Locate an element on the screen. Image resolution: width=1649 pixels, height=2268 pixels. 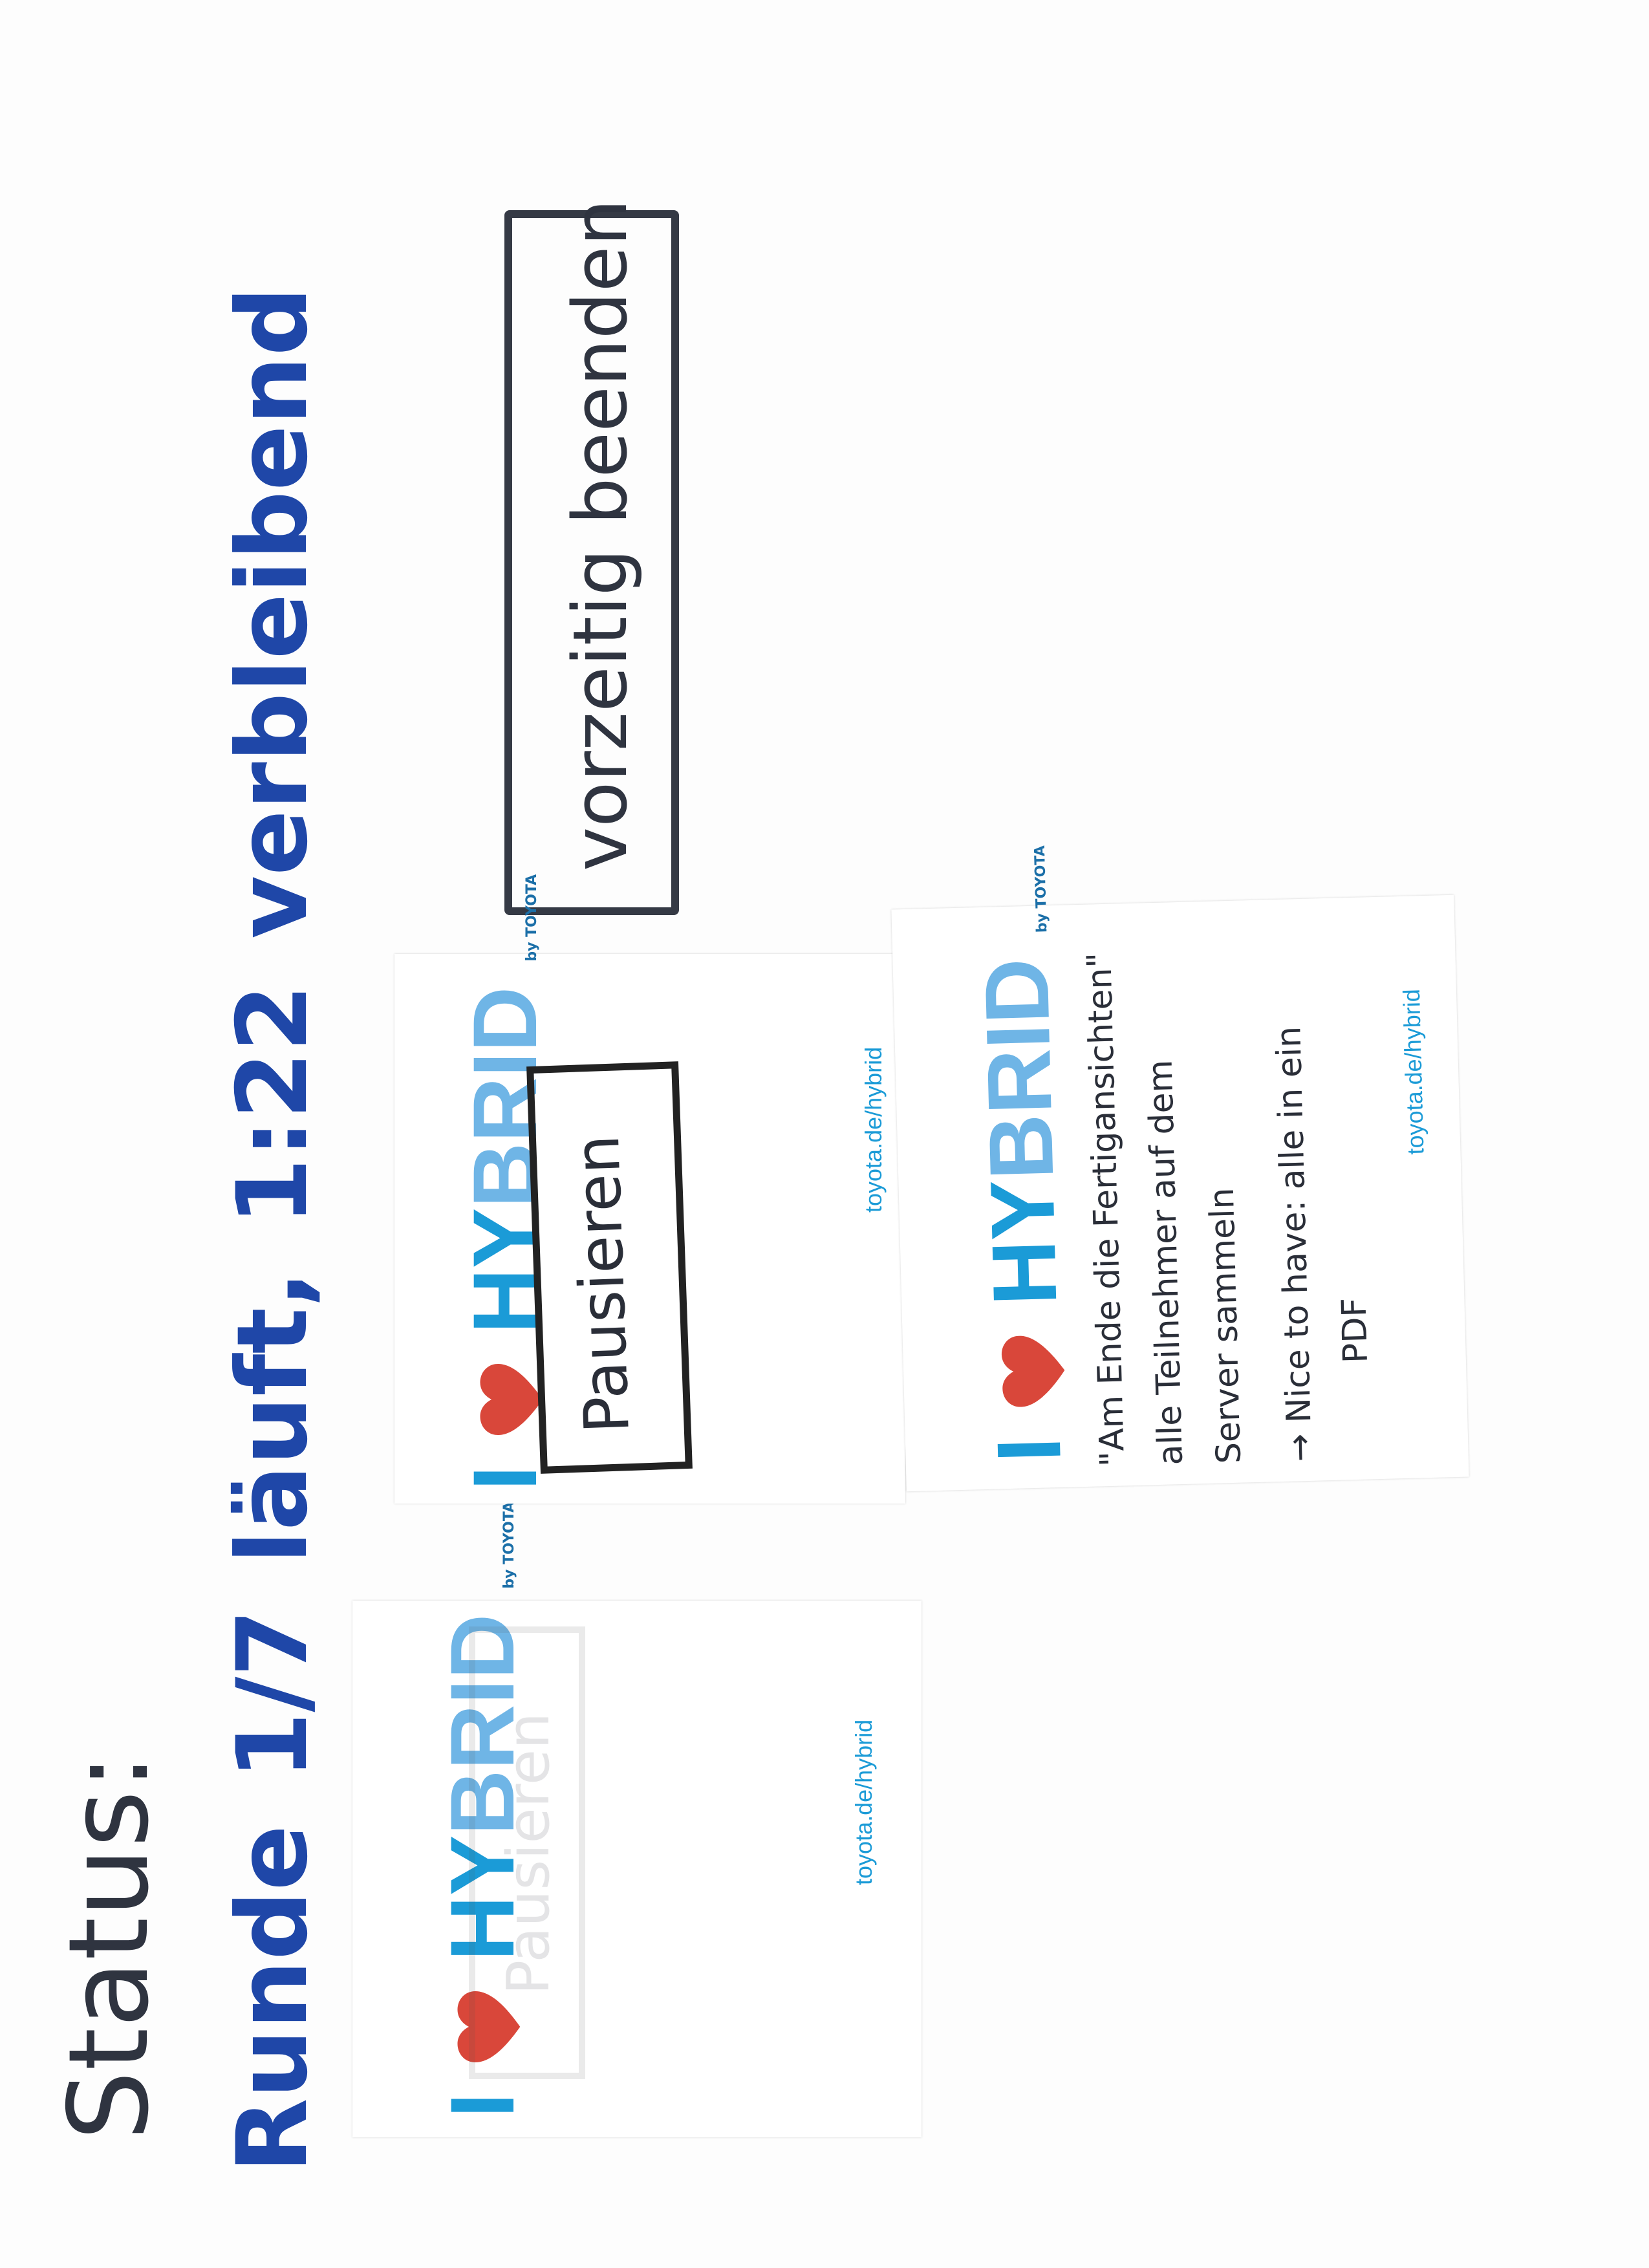
round-status: Runde 1/7 läuft, 1:22 verbleibend is located at coordinates (273, 1207).